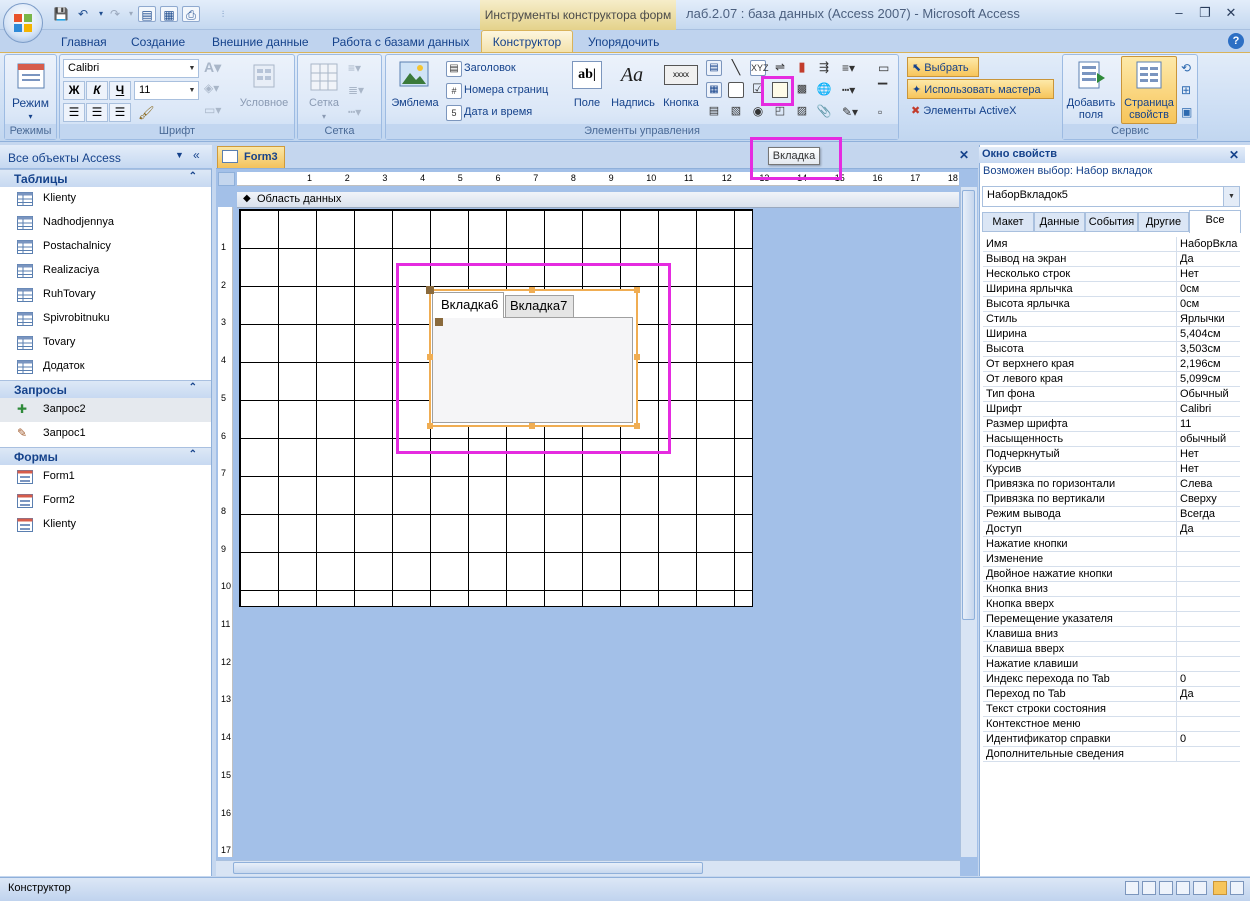  I want to click on property-row: Кнопка вниз, so click(1111, 589).